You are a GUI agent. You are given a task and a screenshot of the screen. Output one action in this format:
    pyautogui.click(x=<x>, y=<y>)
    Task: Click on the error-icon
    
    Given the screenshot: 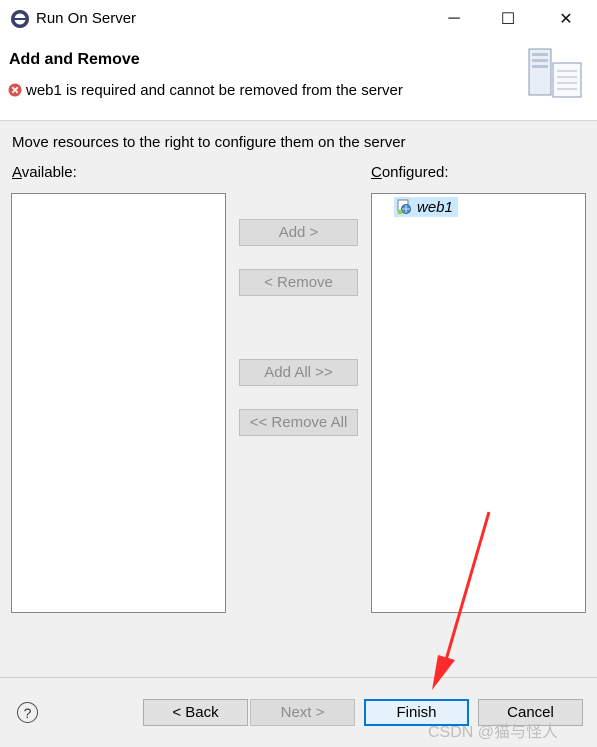 What is the action you would take?
    pyautogui.click(x=15, y=90)
    